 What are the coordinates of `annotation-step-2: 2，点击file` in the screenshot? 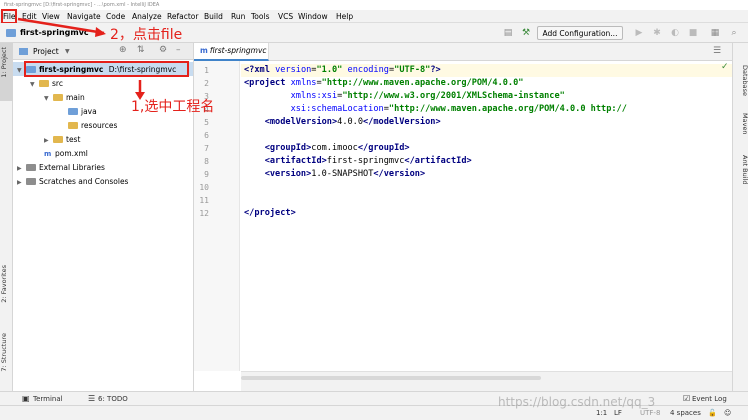 It's located at (146, 35).